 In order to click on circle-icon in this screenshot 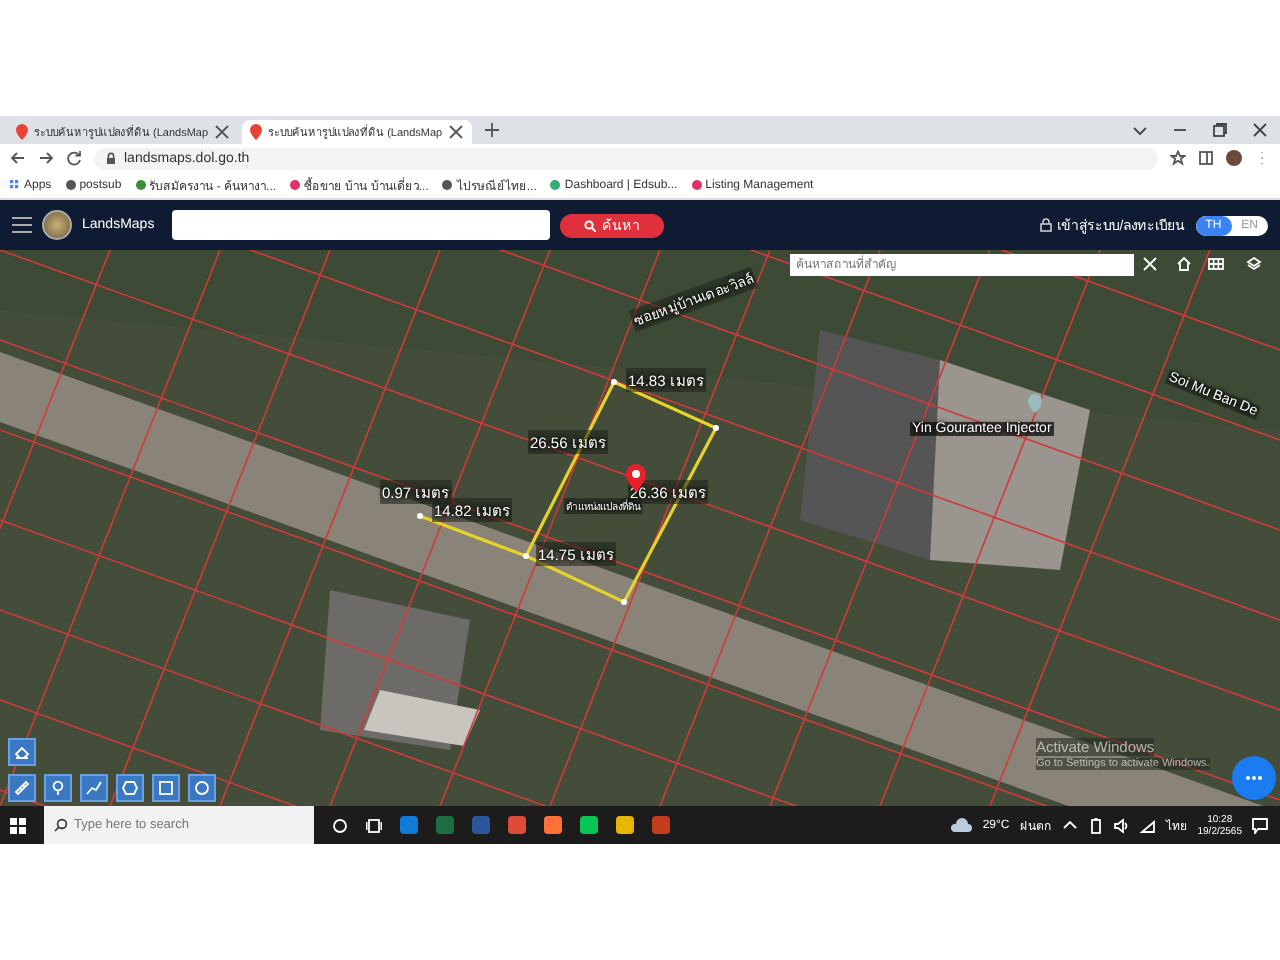, I will do `click(202, 788)`.